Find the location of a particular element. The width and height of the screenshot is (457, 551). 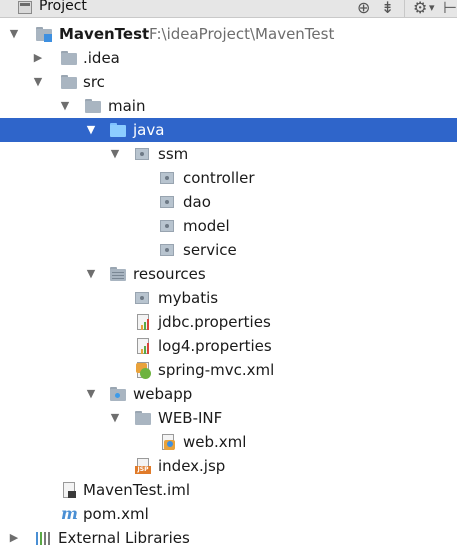

tree-row-idea: ▶ .idea is located at coordinates (228, 58).